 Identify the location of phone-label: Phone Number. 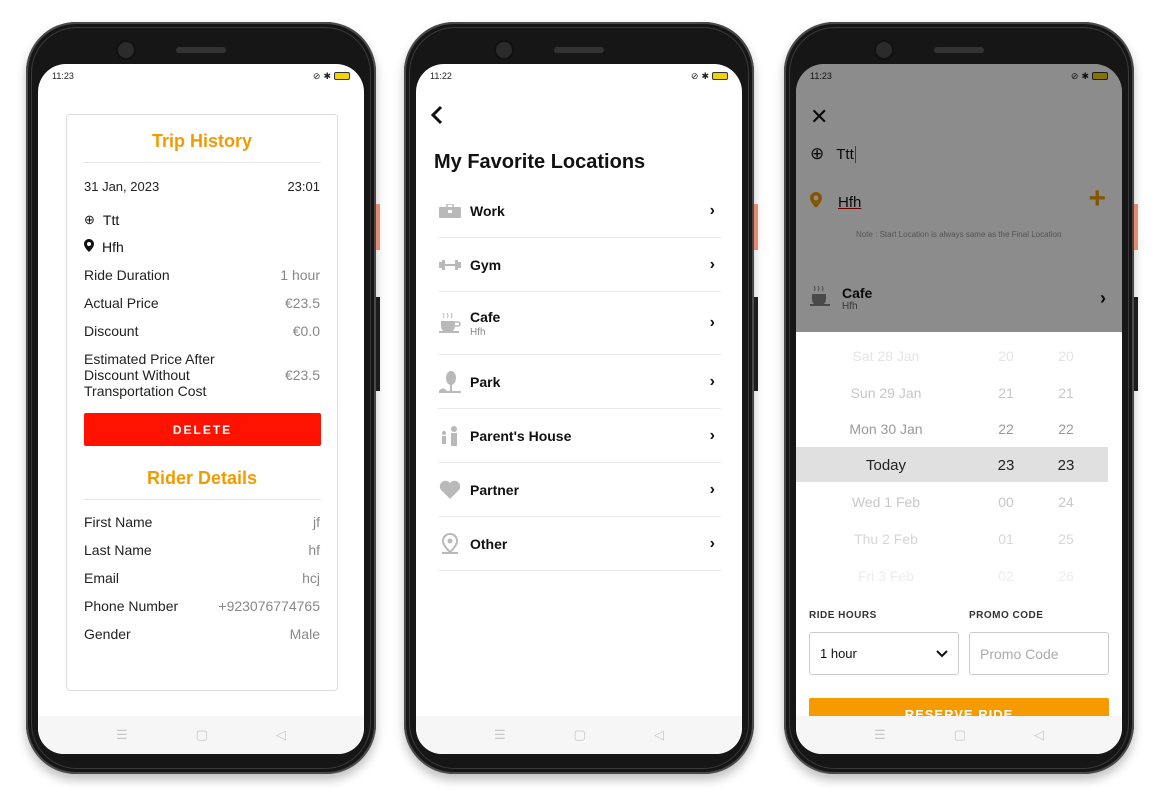
(131, 606).